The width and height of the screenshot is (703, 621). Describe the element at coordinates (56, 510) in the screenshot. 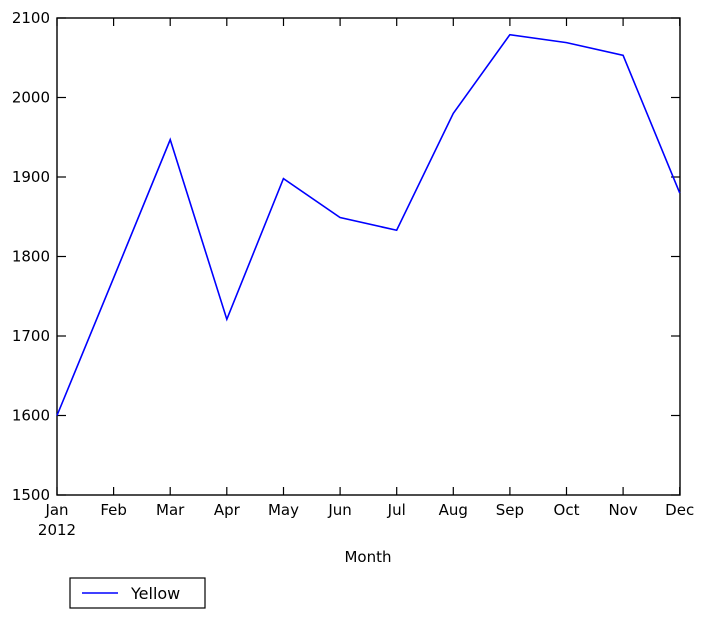

I see `x-tick-label: Jan` at that location.